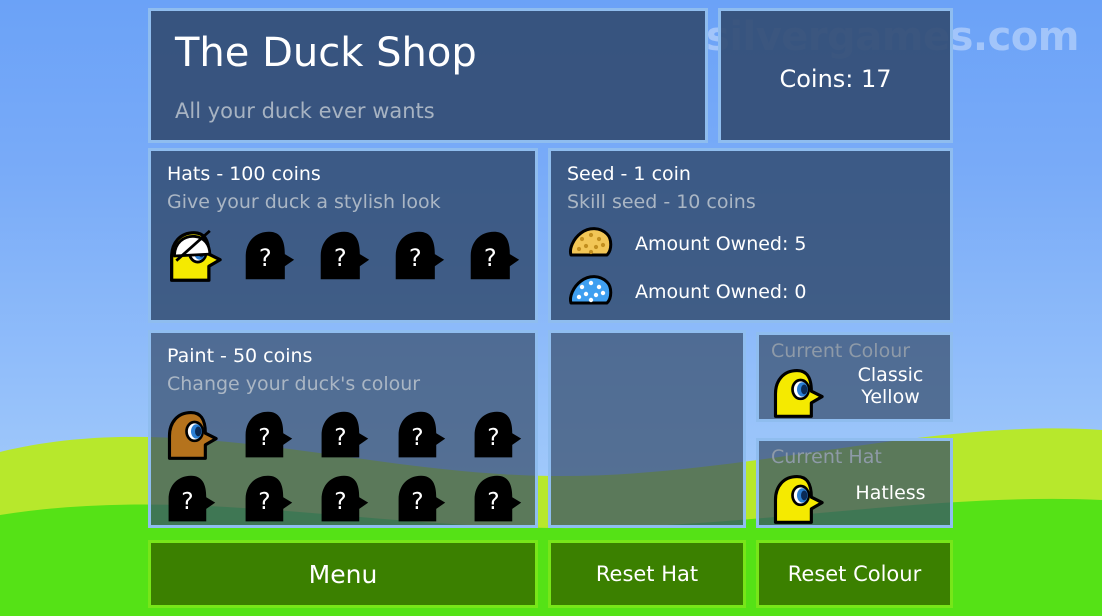  I want to click on page-title: The Duck Shop, so click(326, 53).